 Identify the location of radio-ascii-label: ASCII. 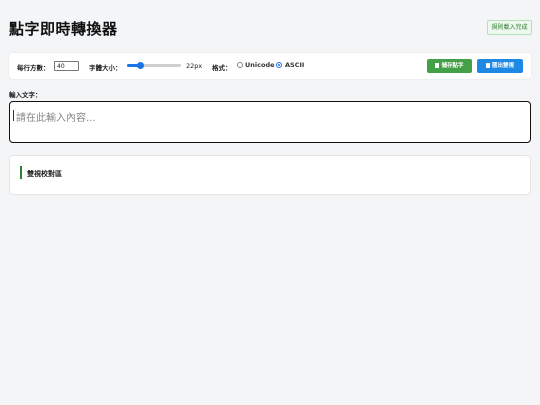
(294, 65).